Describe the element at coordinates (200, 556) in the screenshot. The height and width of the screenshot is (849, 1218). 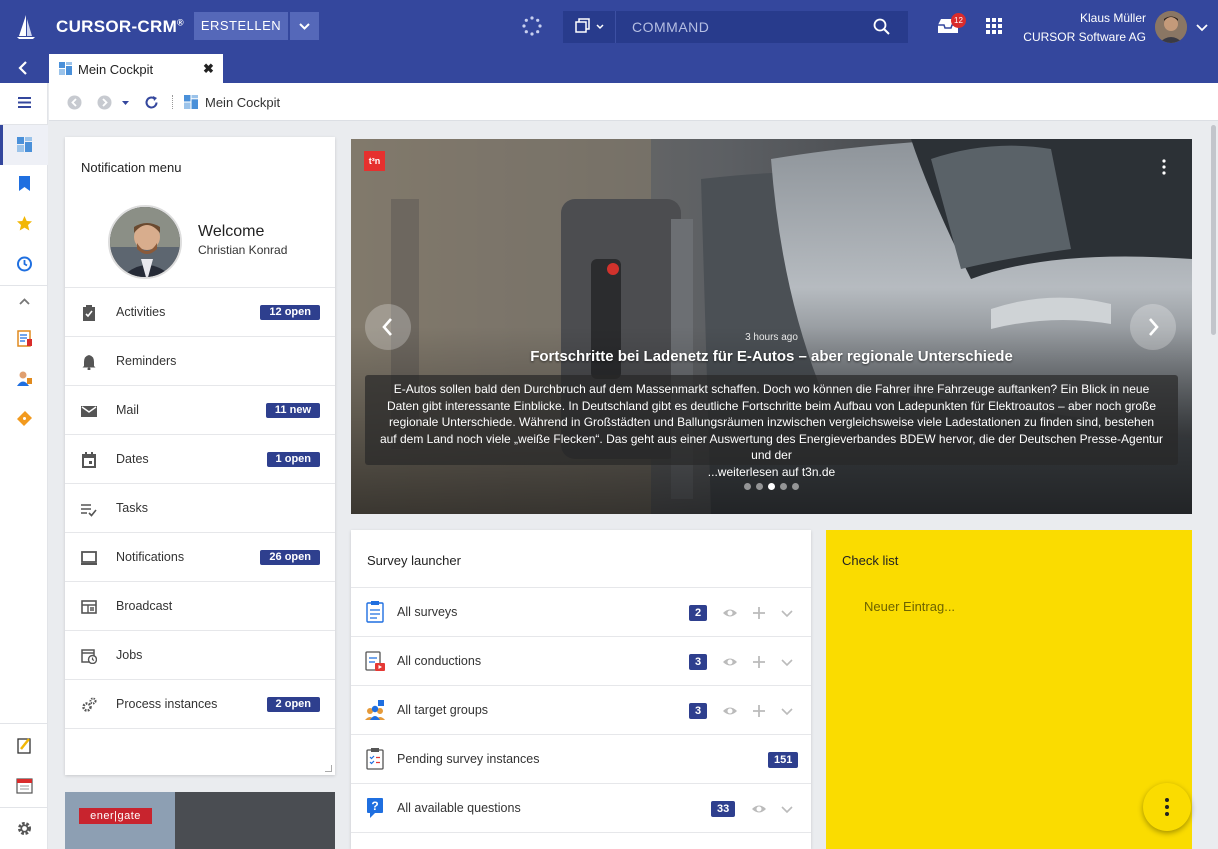
I see `notification-item-notifications: Notifications 26 open` at that location.